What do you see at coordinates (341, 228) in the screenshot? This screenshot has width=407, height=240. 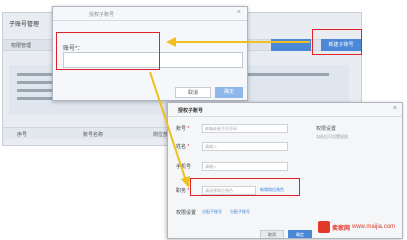 I see `watermark-brand: 卖家网` at bounding box center [341, 228].